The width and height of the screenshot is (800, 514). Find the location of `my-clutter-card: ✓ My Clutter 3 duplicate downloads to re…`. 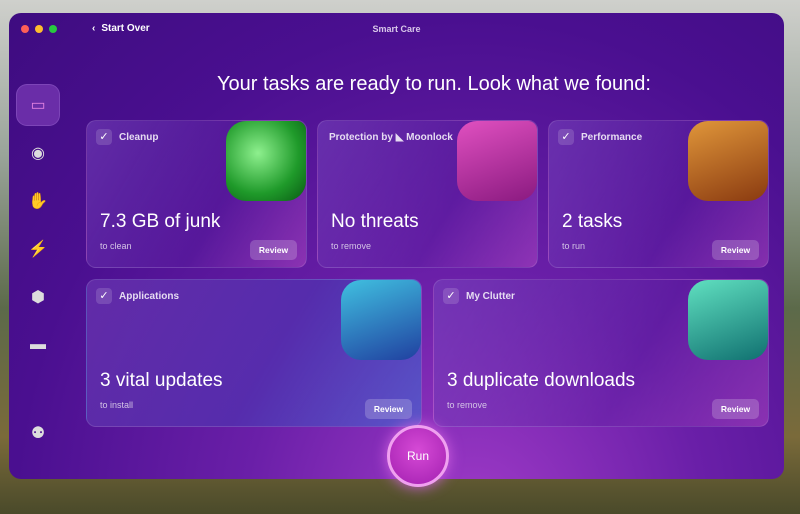

my-clutter-card: ✓ My Clutter 3 duplicate downloads to re… is located at coordinates (601, 353).